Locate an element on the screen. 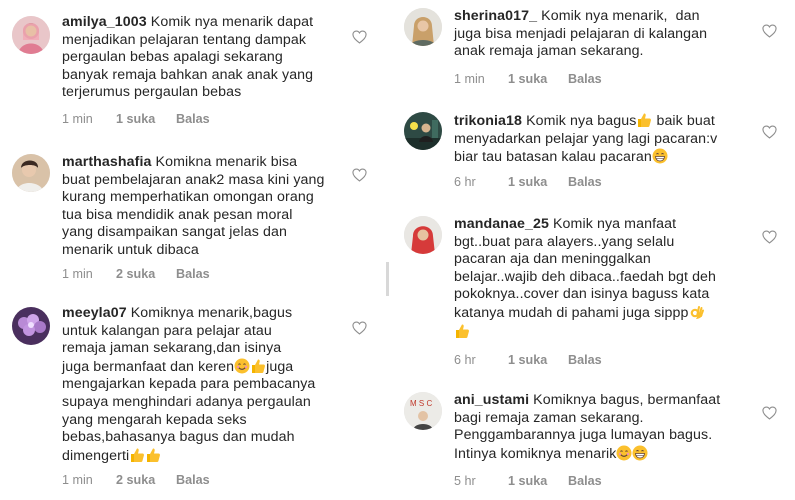 This screenshot has width=795, height=500. comment-username: sherina017_ is located at coordinates (495, 16).